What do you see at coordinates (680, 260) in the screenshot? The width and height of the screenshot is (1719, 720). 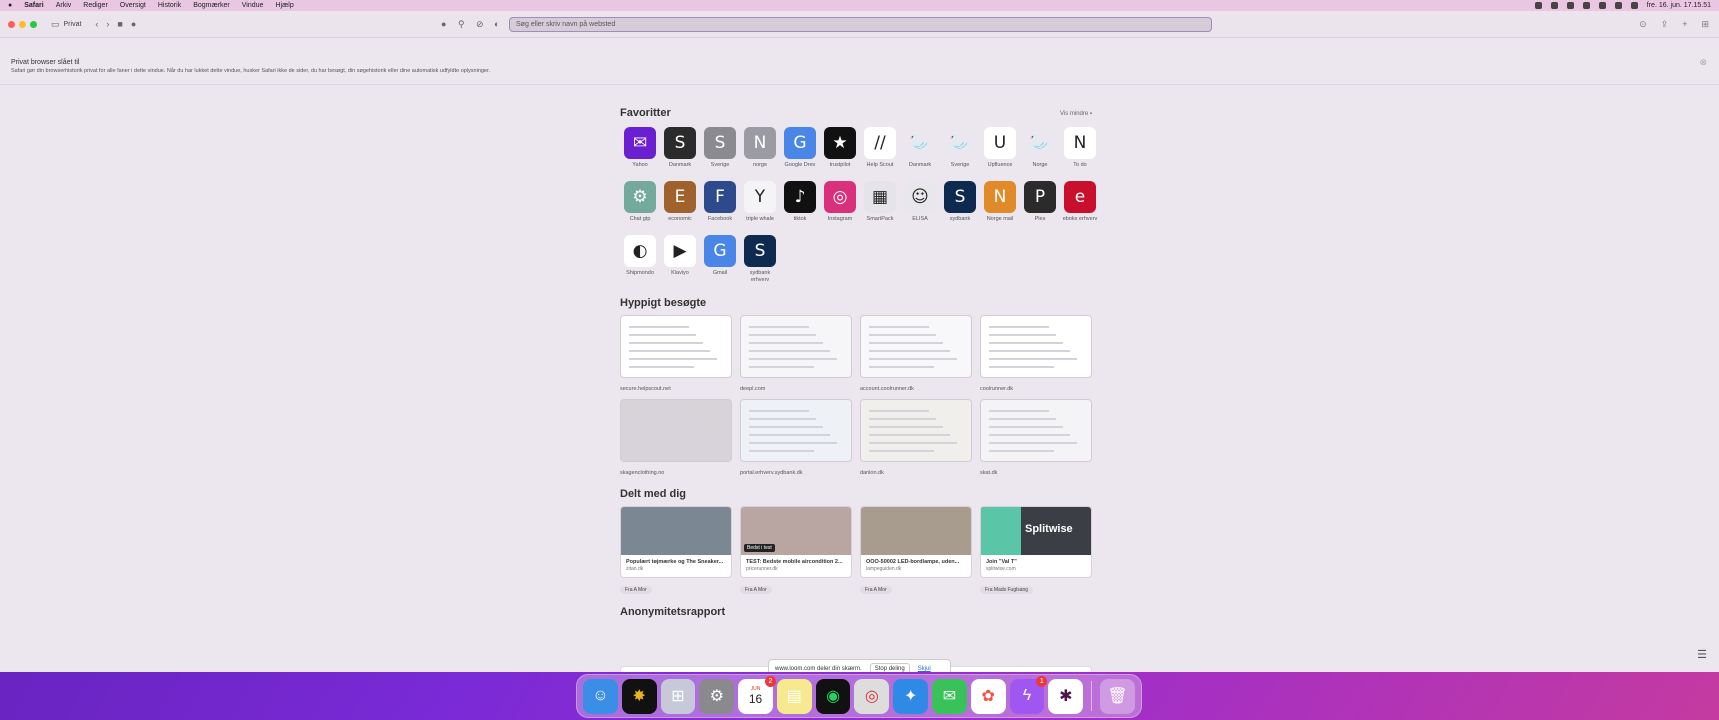 I see `favorite-klaviyo: ▶ Klaviyo` at bounding box center [680, 260].